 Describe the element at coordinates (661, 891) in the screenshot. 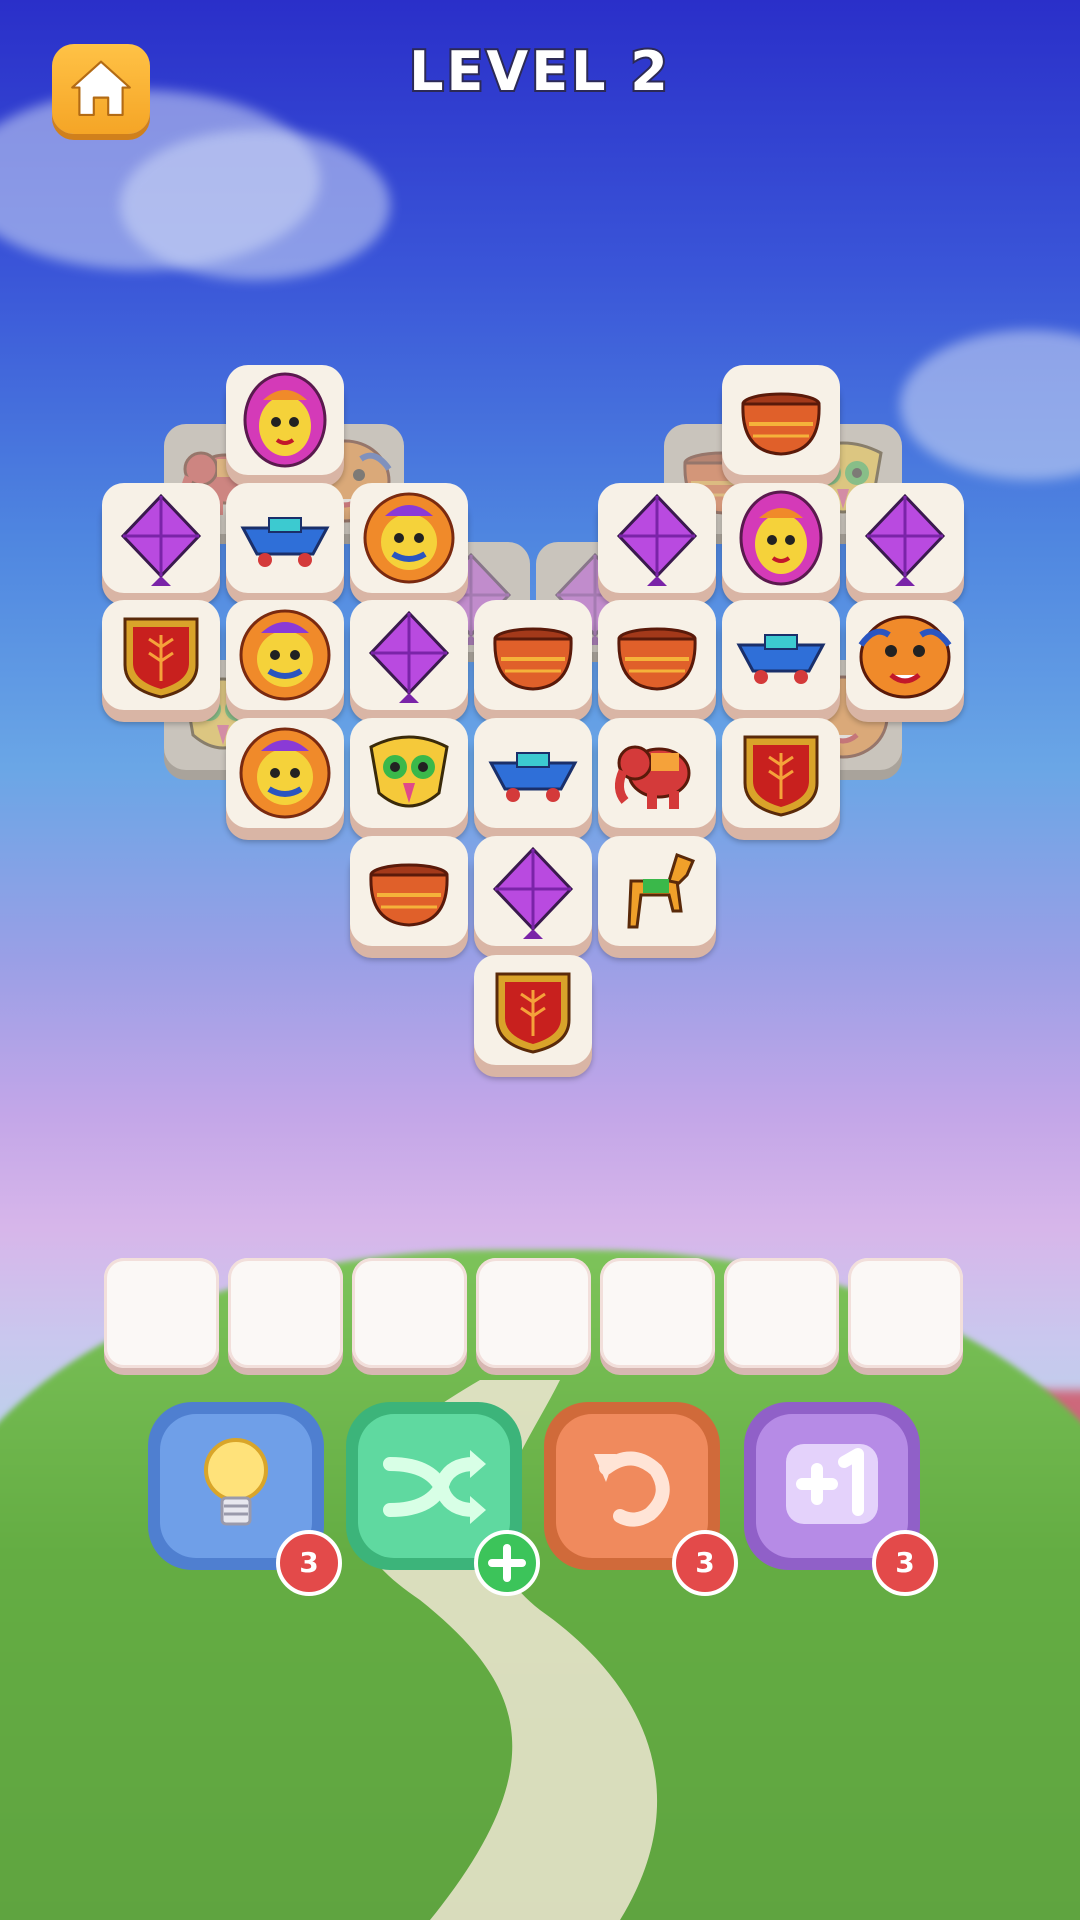

I see `horse-toy-icon` at that location.